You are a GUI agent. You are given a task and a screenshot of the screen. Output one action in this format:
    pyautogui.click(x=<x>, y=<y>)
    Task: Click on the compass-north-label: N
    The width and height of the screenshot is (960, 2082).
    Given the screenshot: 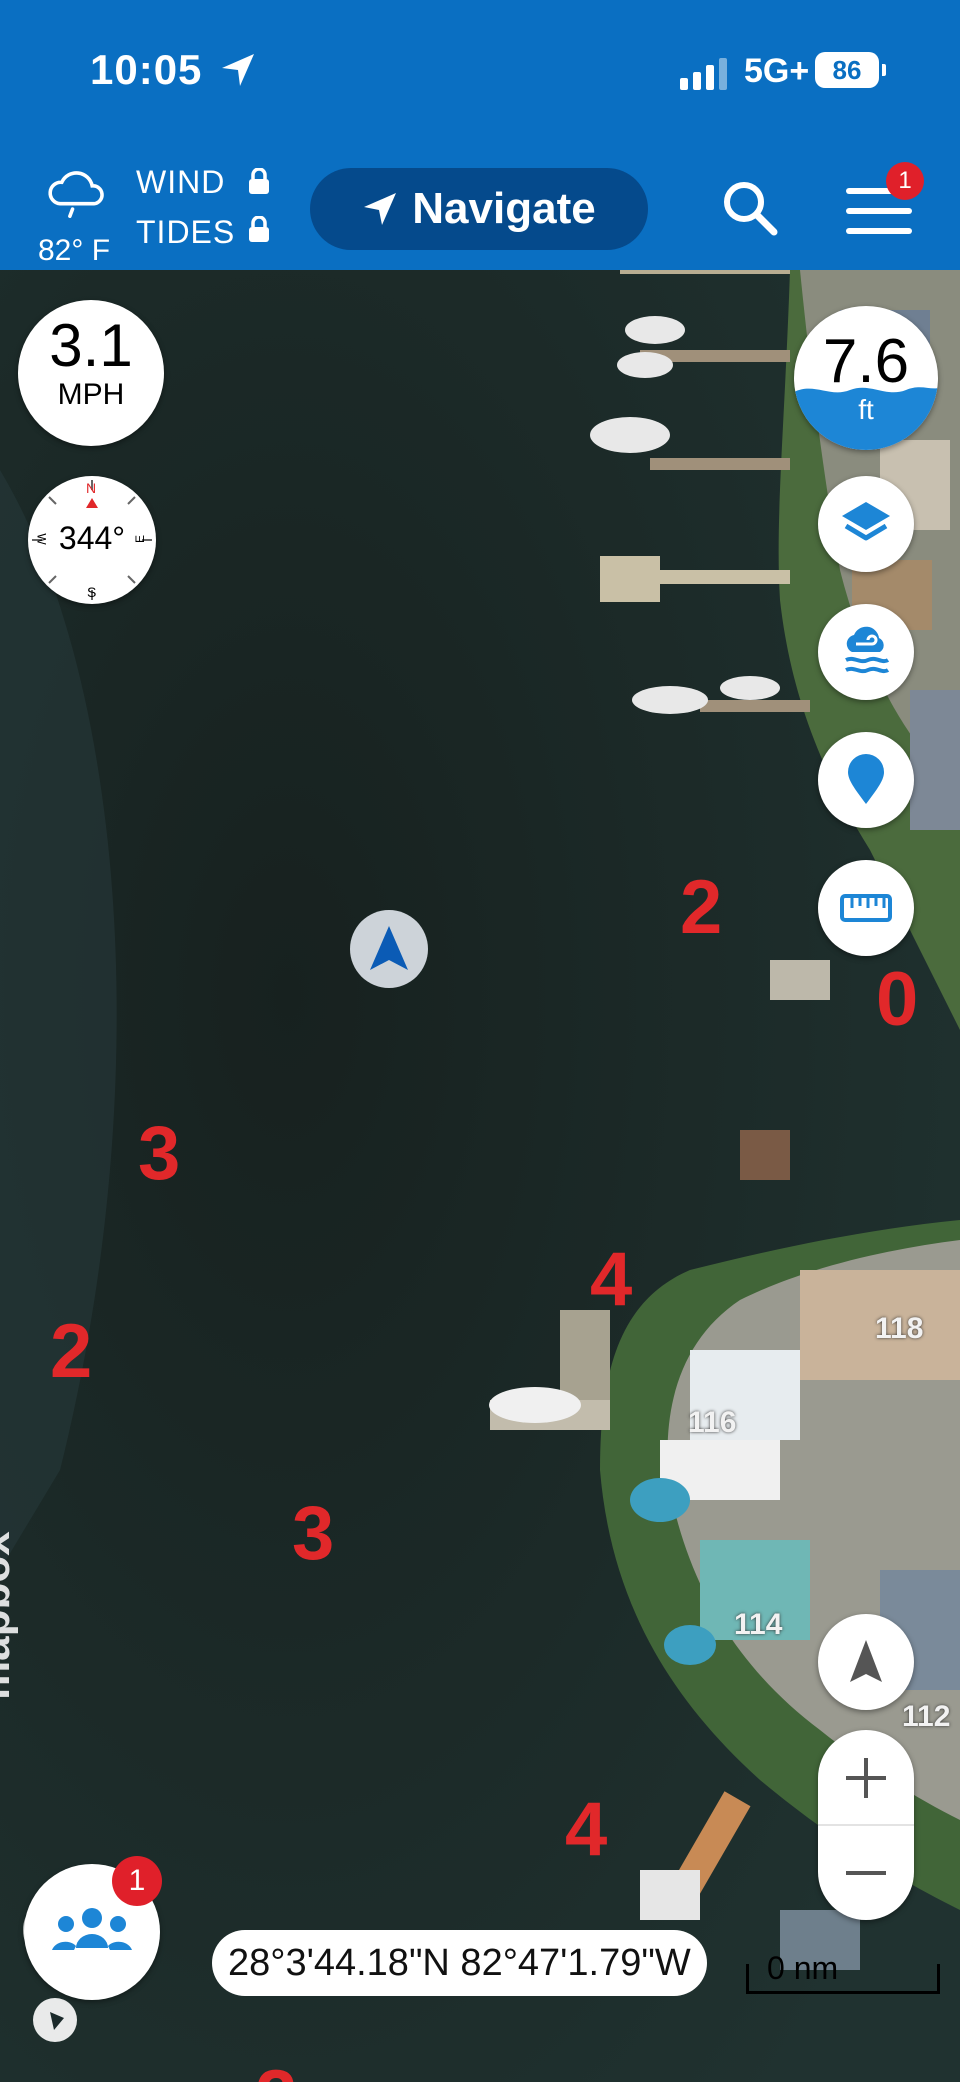 What is the action you would take?
    pyautogui.click(x=91, y=488)
    